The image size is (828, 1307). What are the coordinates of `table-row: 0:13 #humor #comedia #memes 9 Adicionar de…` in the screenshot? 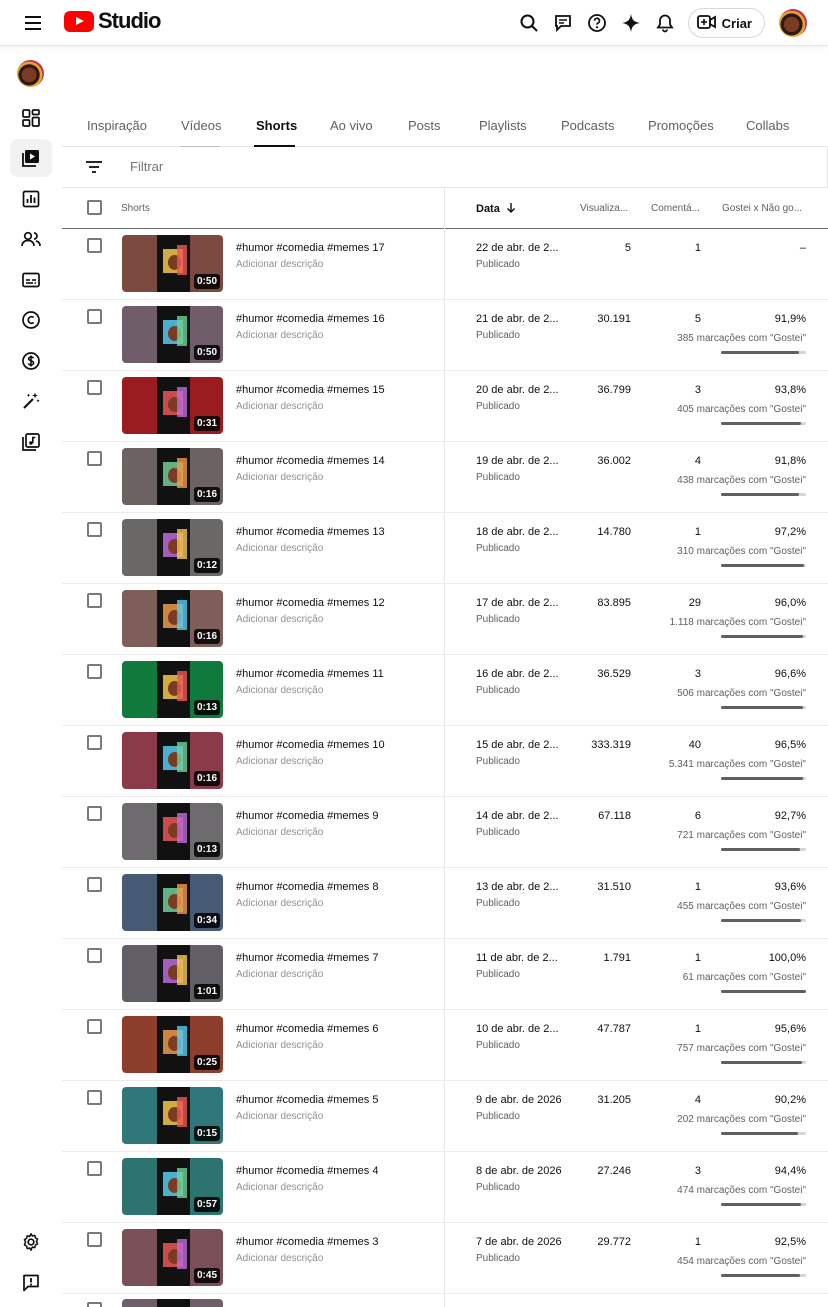 It's located at (445, 832).